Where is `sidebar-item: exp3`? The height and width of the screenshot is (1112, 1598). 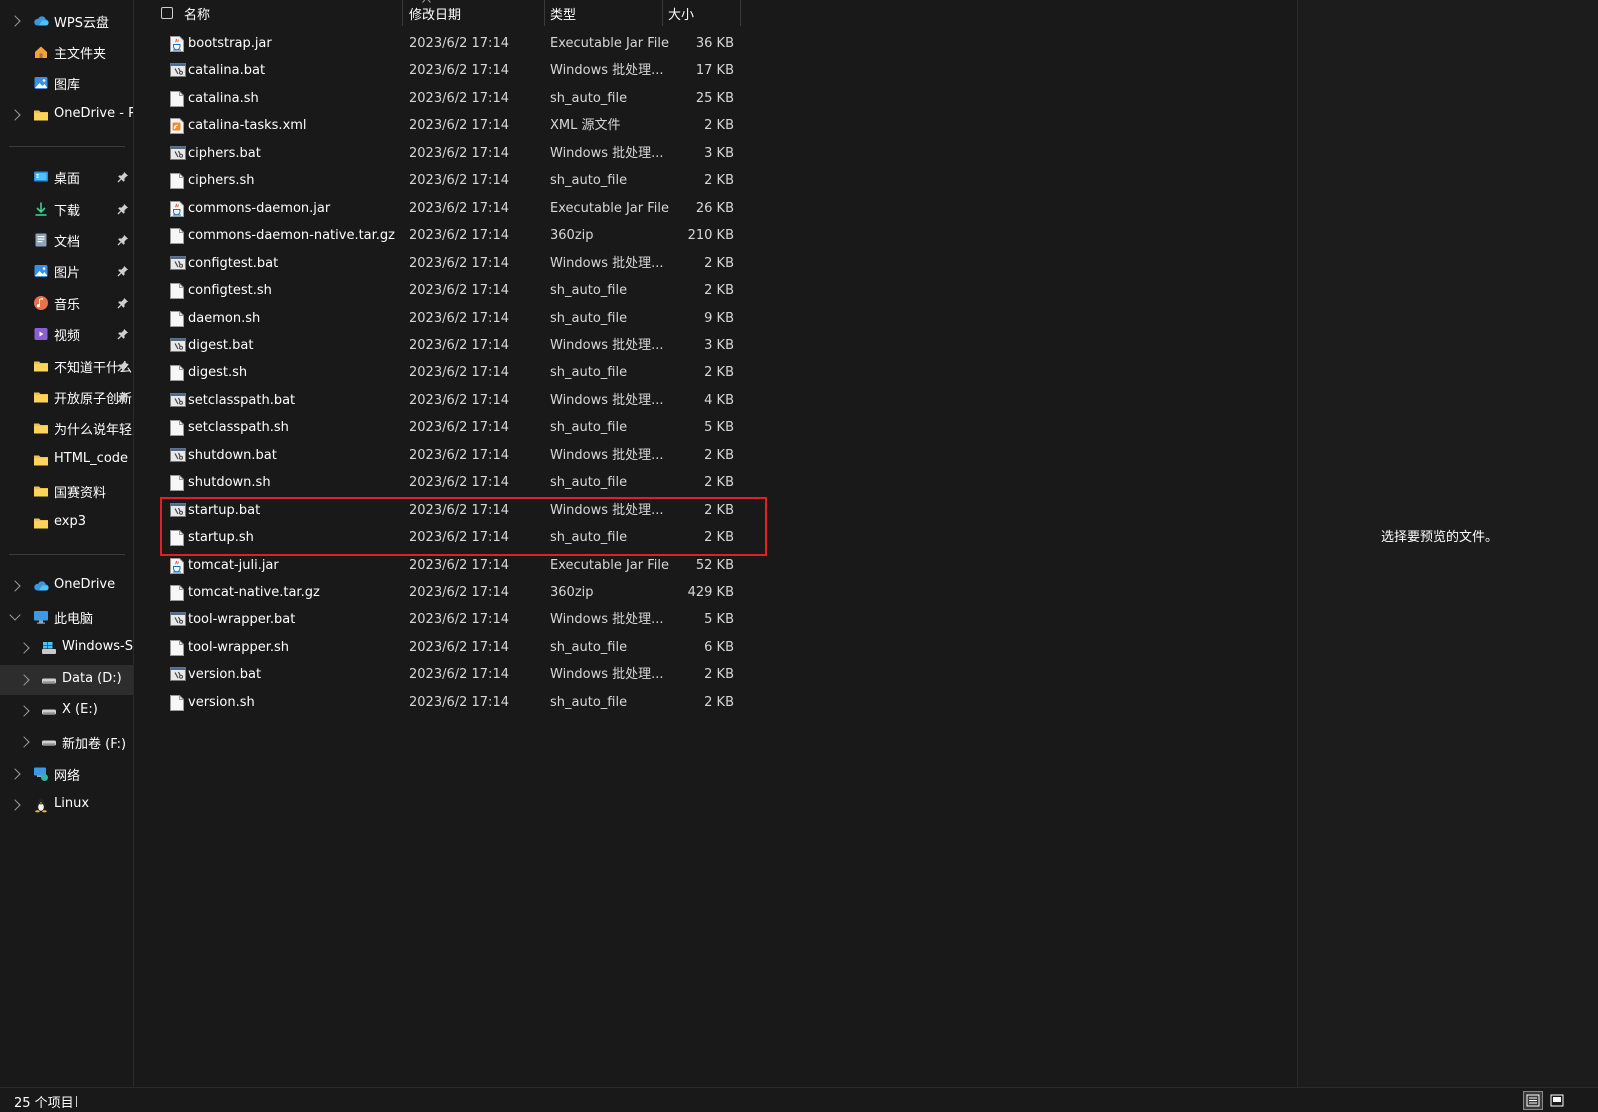
sidebar-item: exp3 is located at coordinates (66, 523).